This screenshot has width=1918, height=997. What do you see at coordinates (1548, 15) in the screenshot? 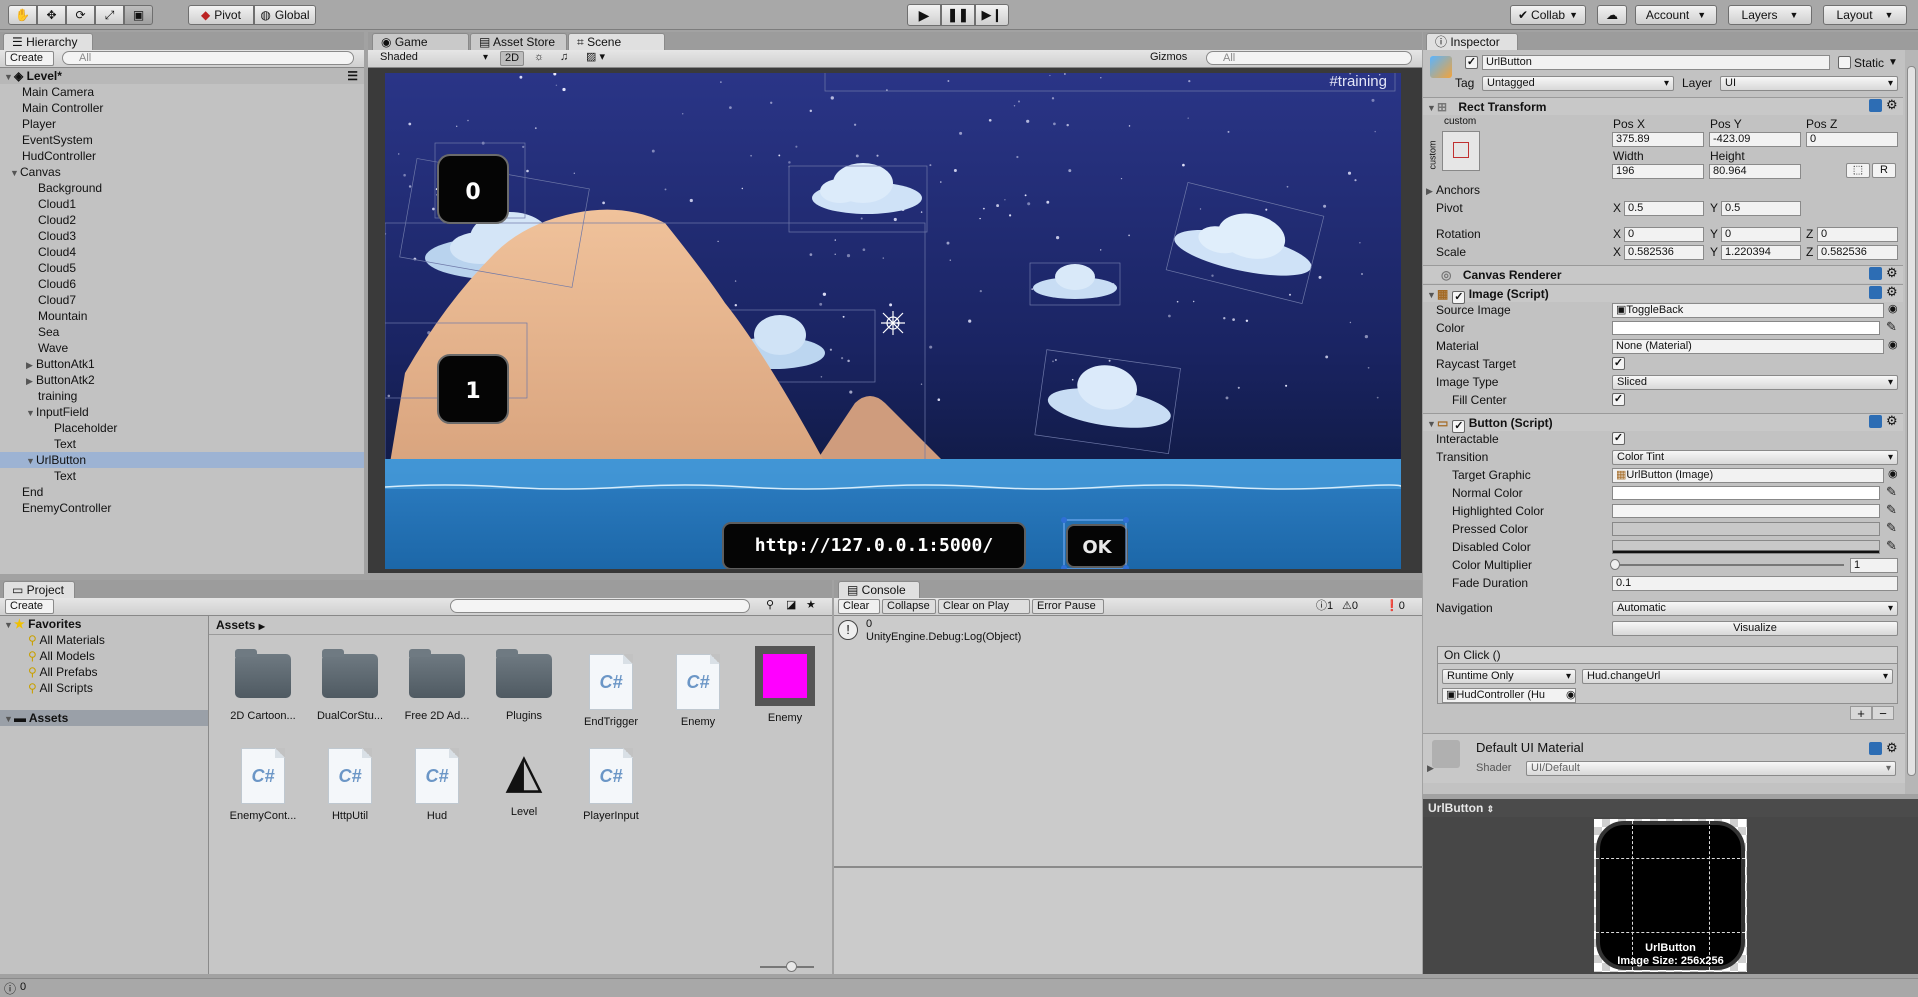
I see `collab-dropdown: ✔ Collab ▼` at bounding box center [1548, 15].